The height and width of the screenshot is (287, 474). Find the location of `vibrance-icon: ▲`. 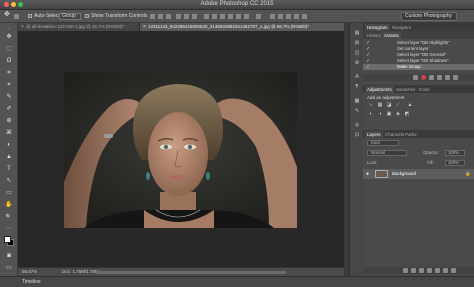

vibrance-icon: ▲ is located at coordinates (410, 105).